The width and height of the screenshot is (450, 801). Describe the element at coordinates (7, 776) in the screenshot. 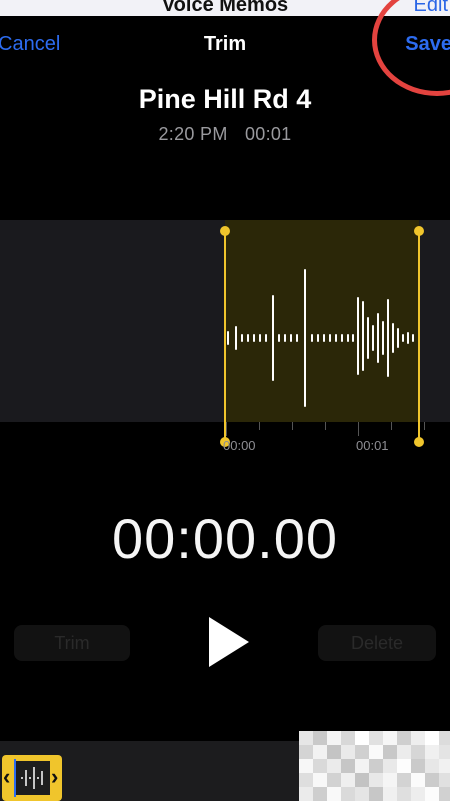

I see `chevron-left-icon: ‹` at that location.